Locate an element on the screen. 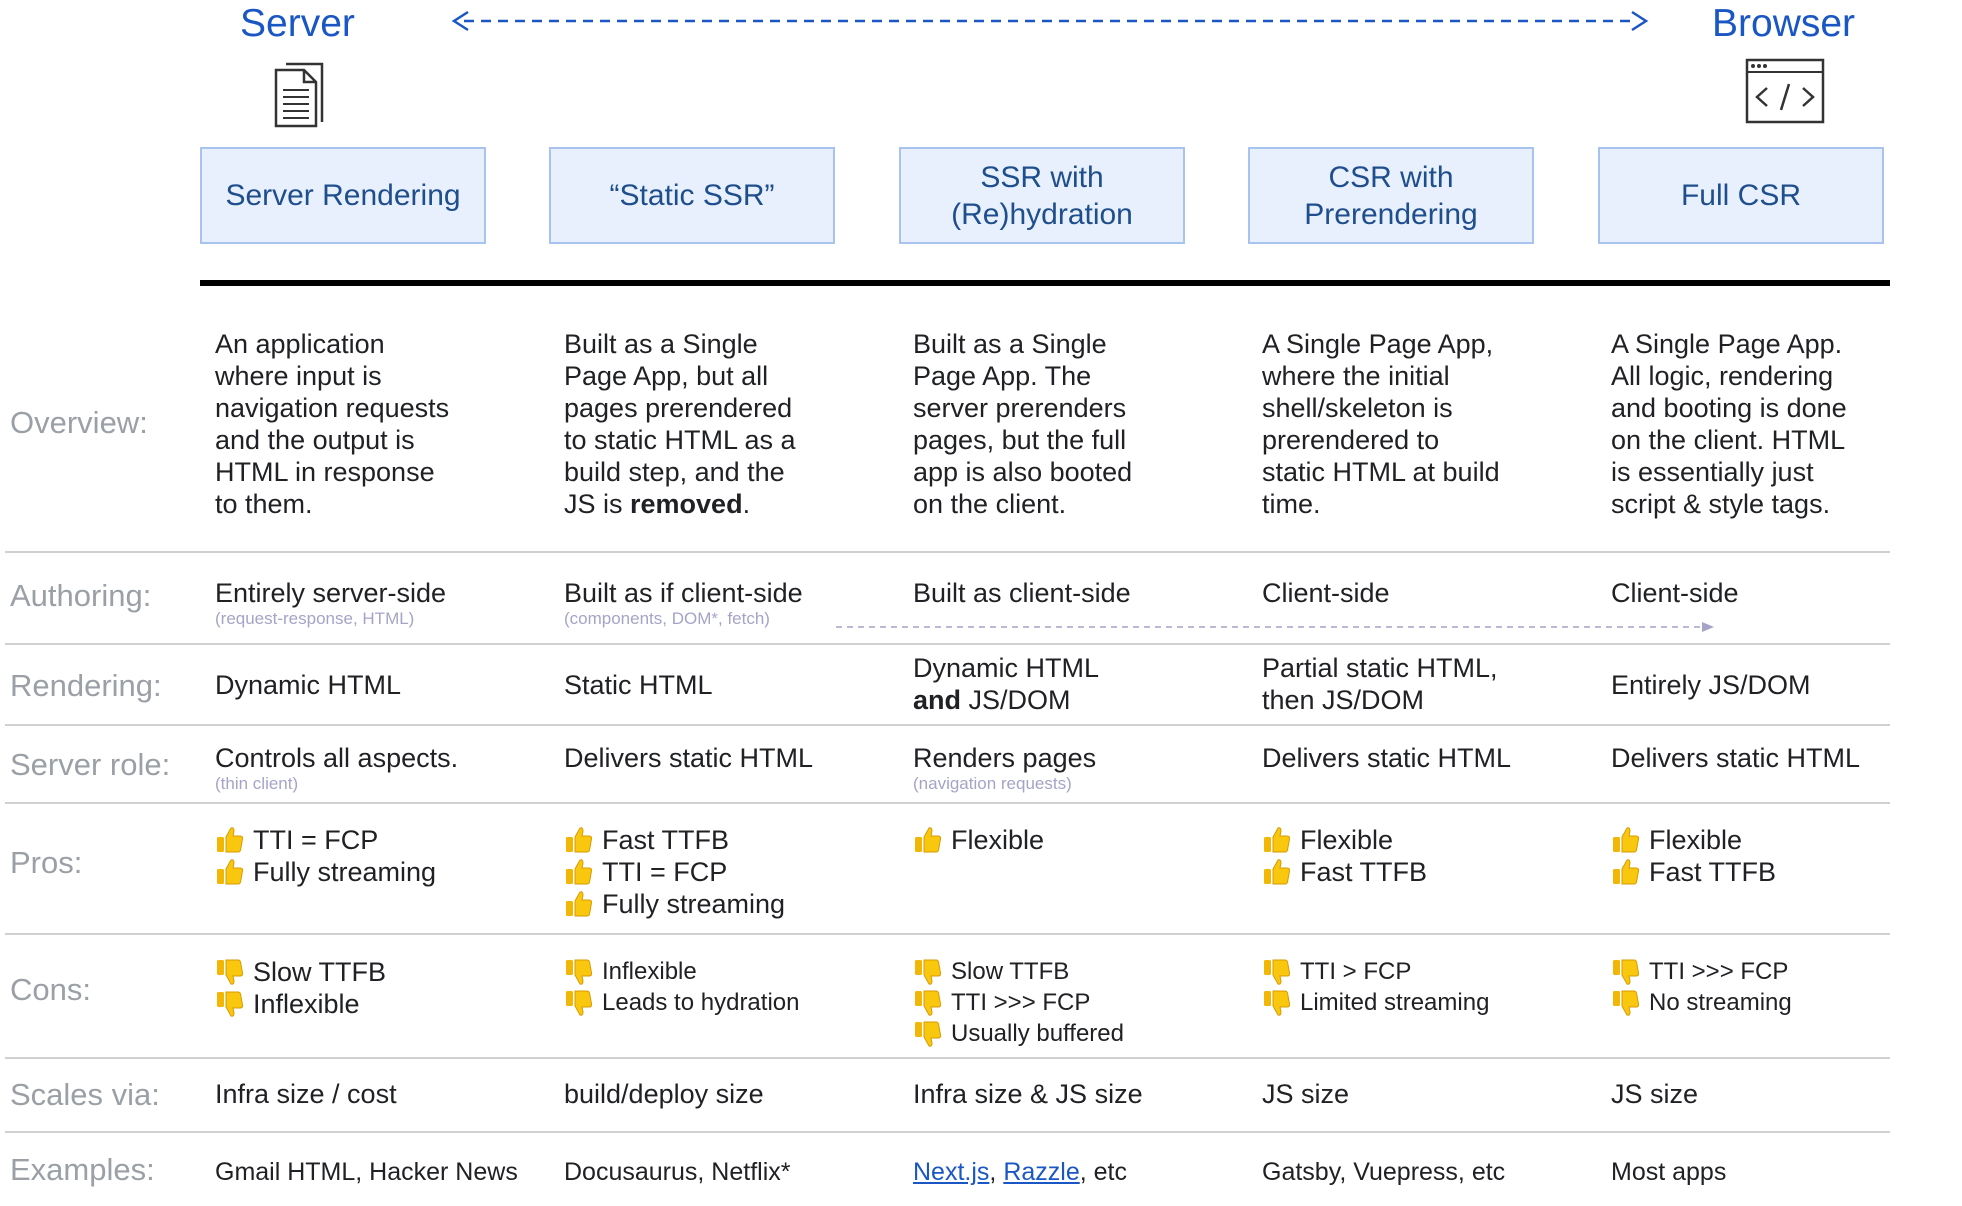 Image resolution: width=1962 pixels, height=1206 pixels. examples-ssr-hydration: Next.js, Razzle, etc is located at coordinates (1020, 1172).